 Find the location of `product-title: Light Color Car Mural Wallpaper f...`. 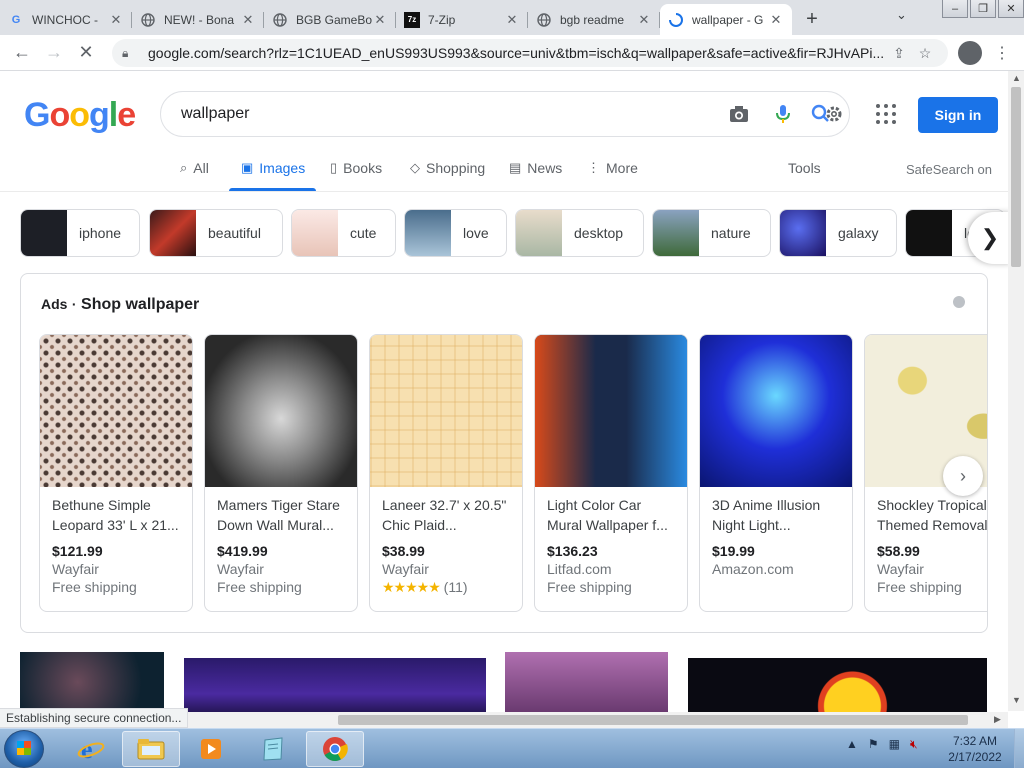

product-title: Light Color Car Mural Wallpaper f... is located at coordinates (607, 515).